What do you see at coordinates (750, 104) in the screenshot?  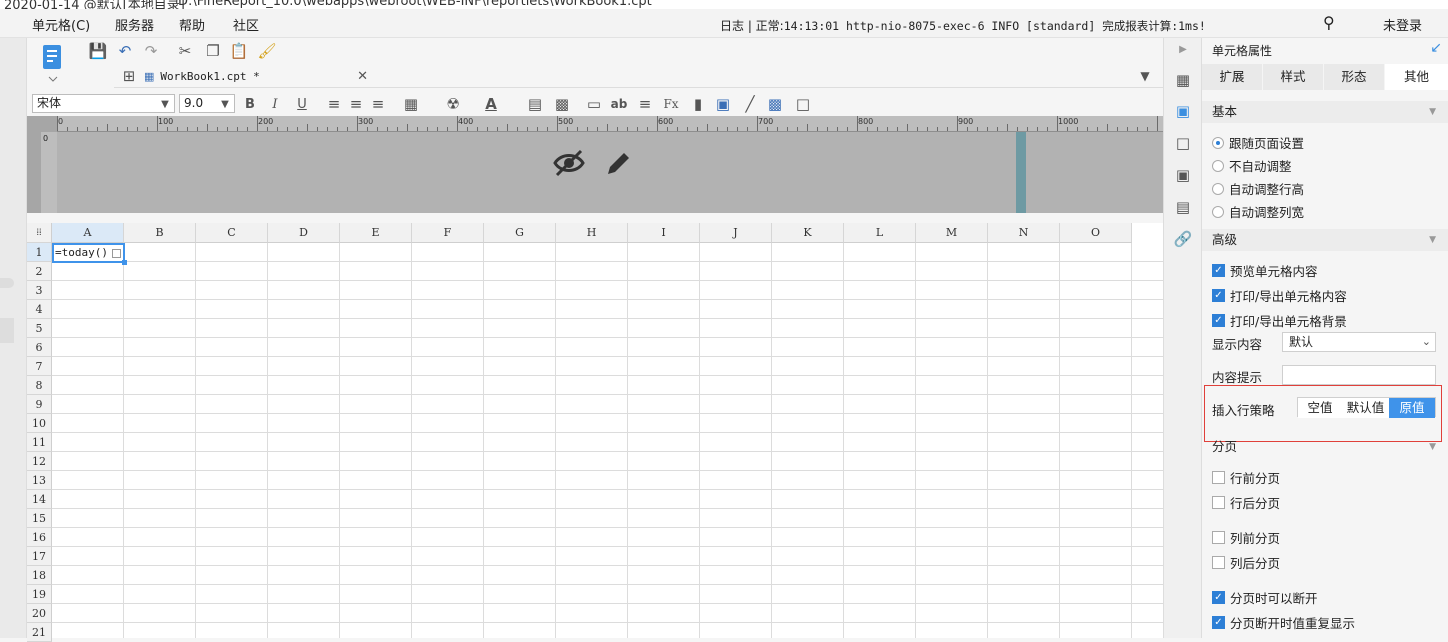 I see `slash-icon: ╱` at bounding box center [750, 104].